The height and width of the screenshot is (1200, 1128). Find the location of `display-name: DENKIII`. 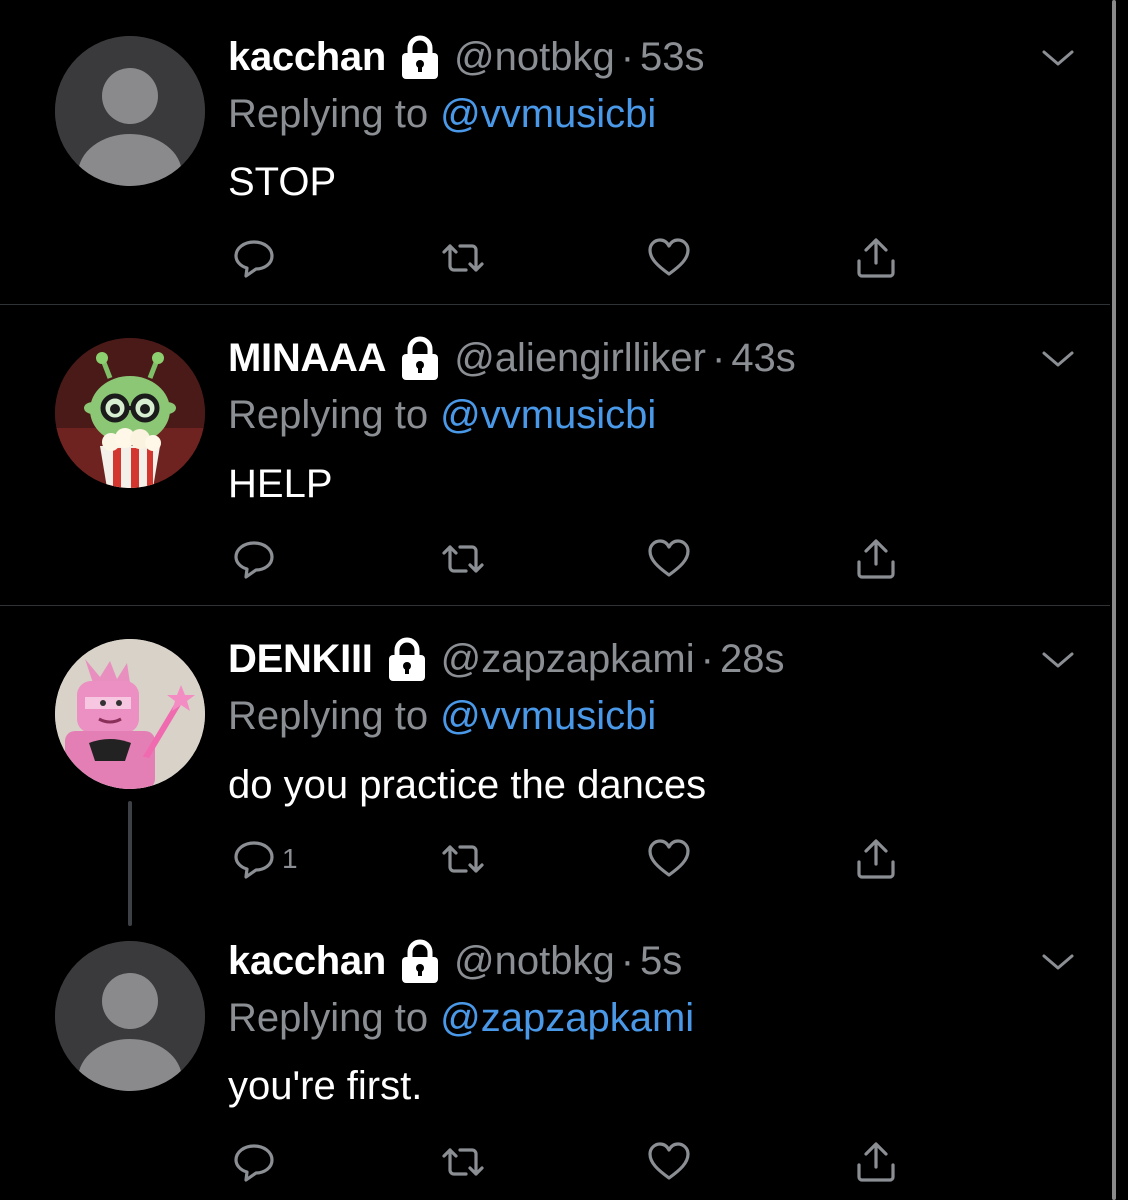

display-name: DENKIII is located at coordinates (300, 659).